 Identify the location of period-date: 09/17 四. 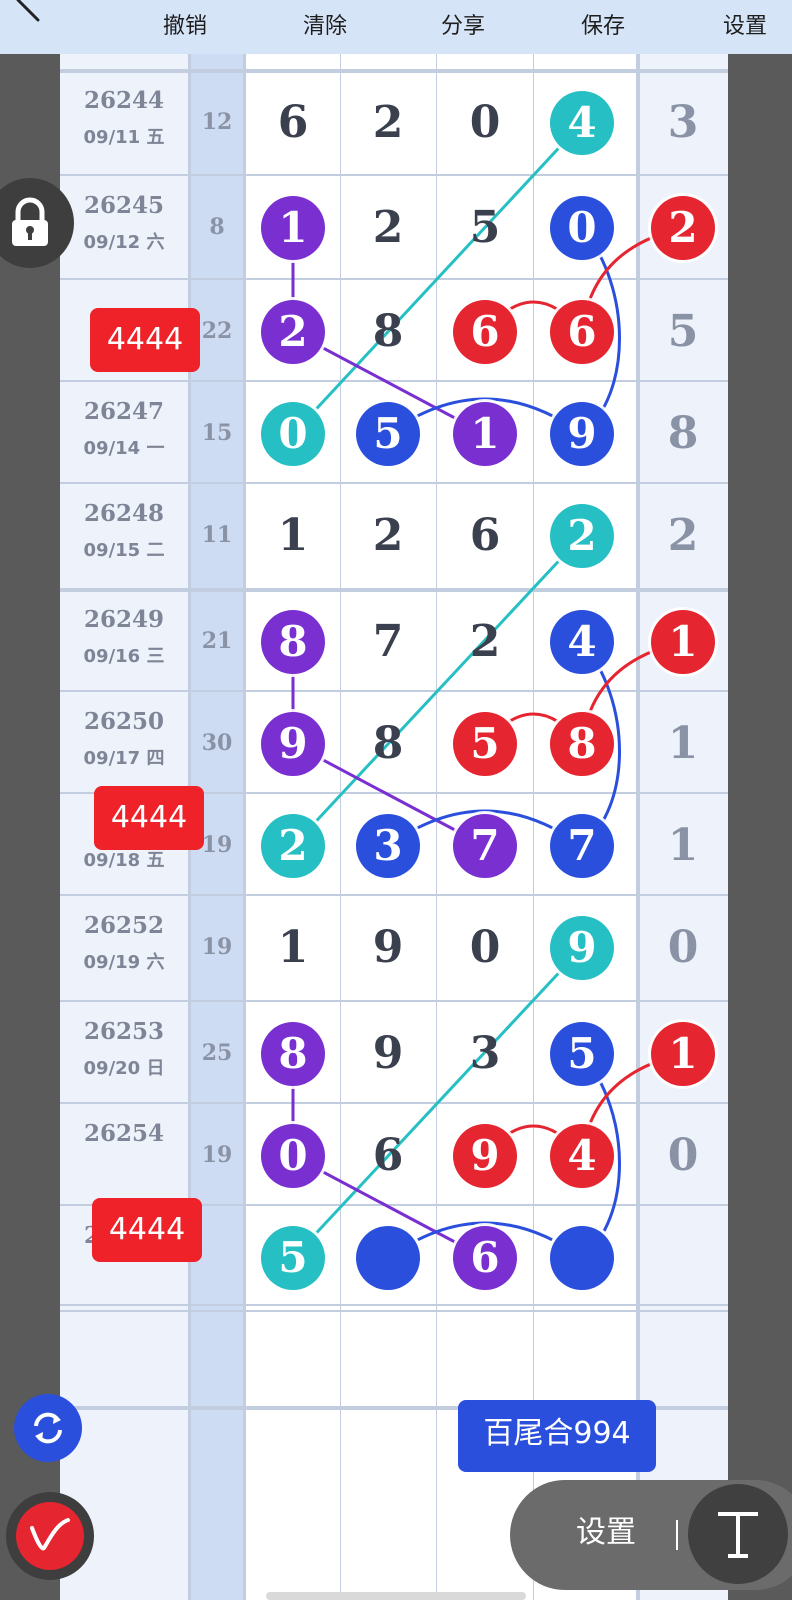
(124, 758).